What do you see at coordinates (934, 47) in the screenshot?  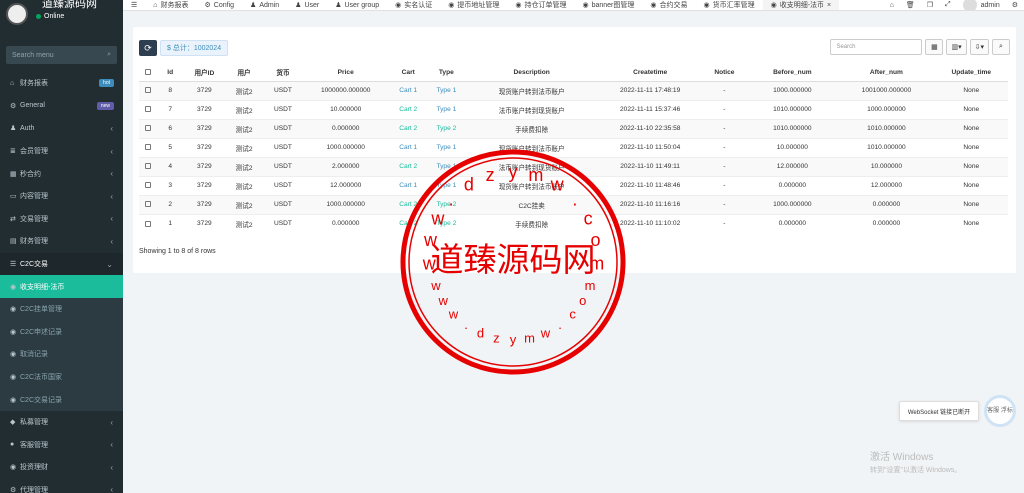 I see `toggle-view-button: ▦` at bounding box center [934, 47].